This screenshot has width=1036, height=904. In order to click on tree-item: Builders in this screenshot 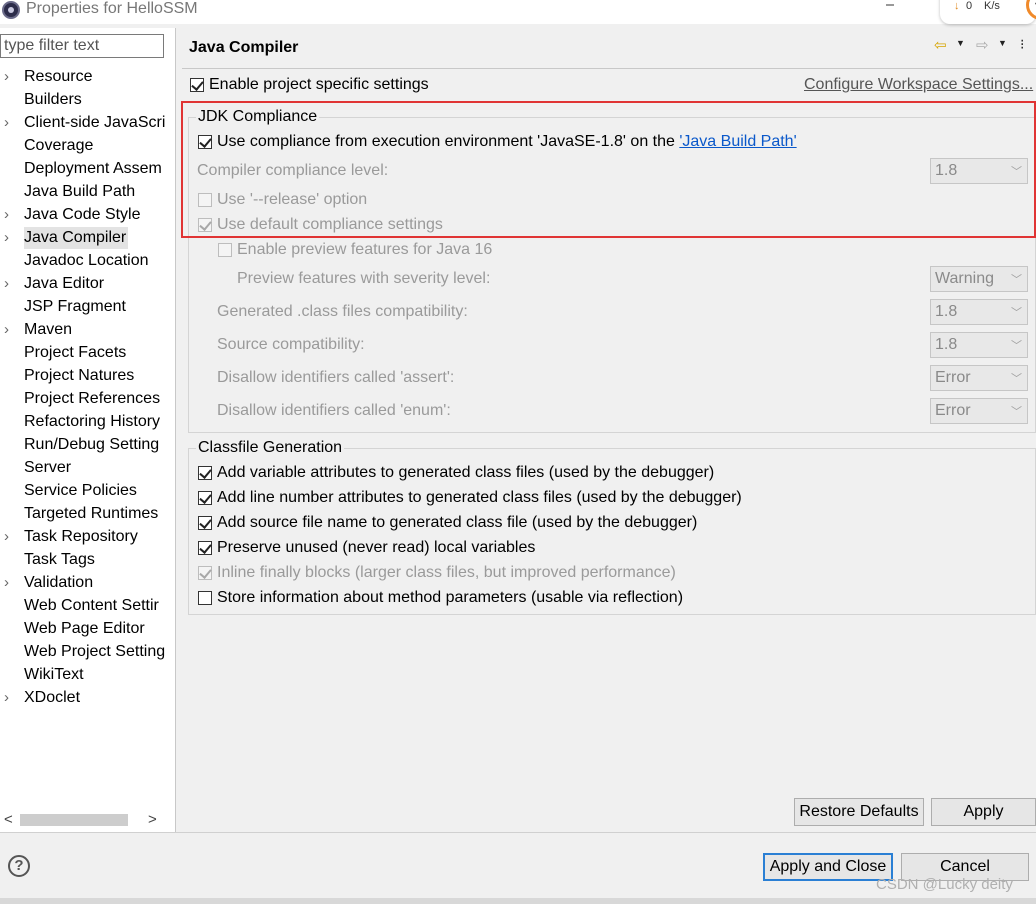, I will do `click(87, 100)`.